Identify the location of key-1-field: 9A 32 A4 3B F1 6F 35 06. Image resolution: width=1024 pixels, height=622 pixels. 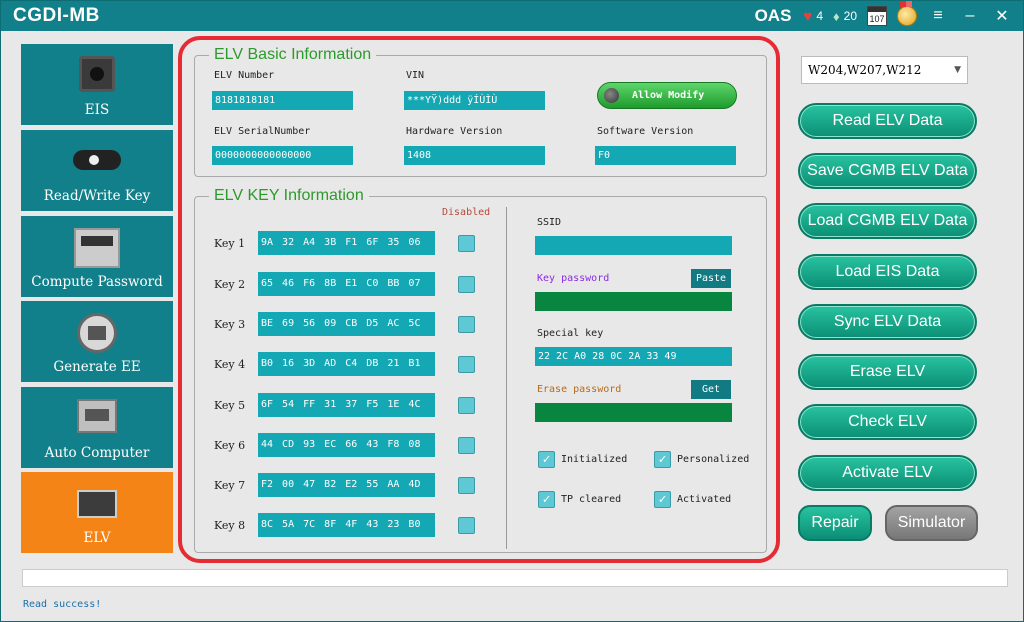
(346, 243).